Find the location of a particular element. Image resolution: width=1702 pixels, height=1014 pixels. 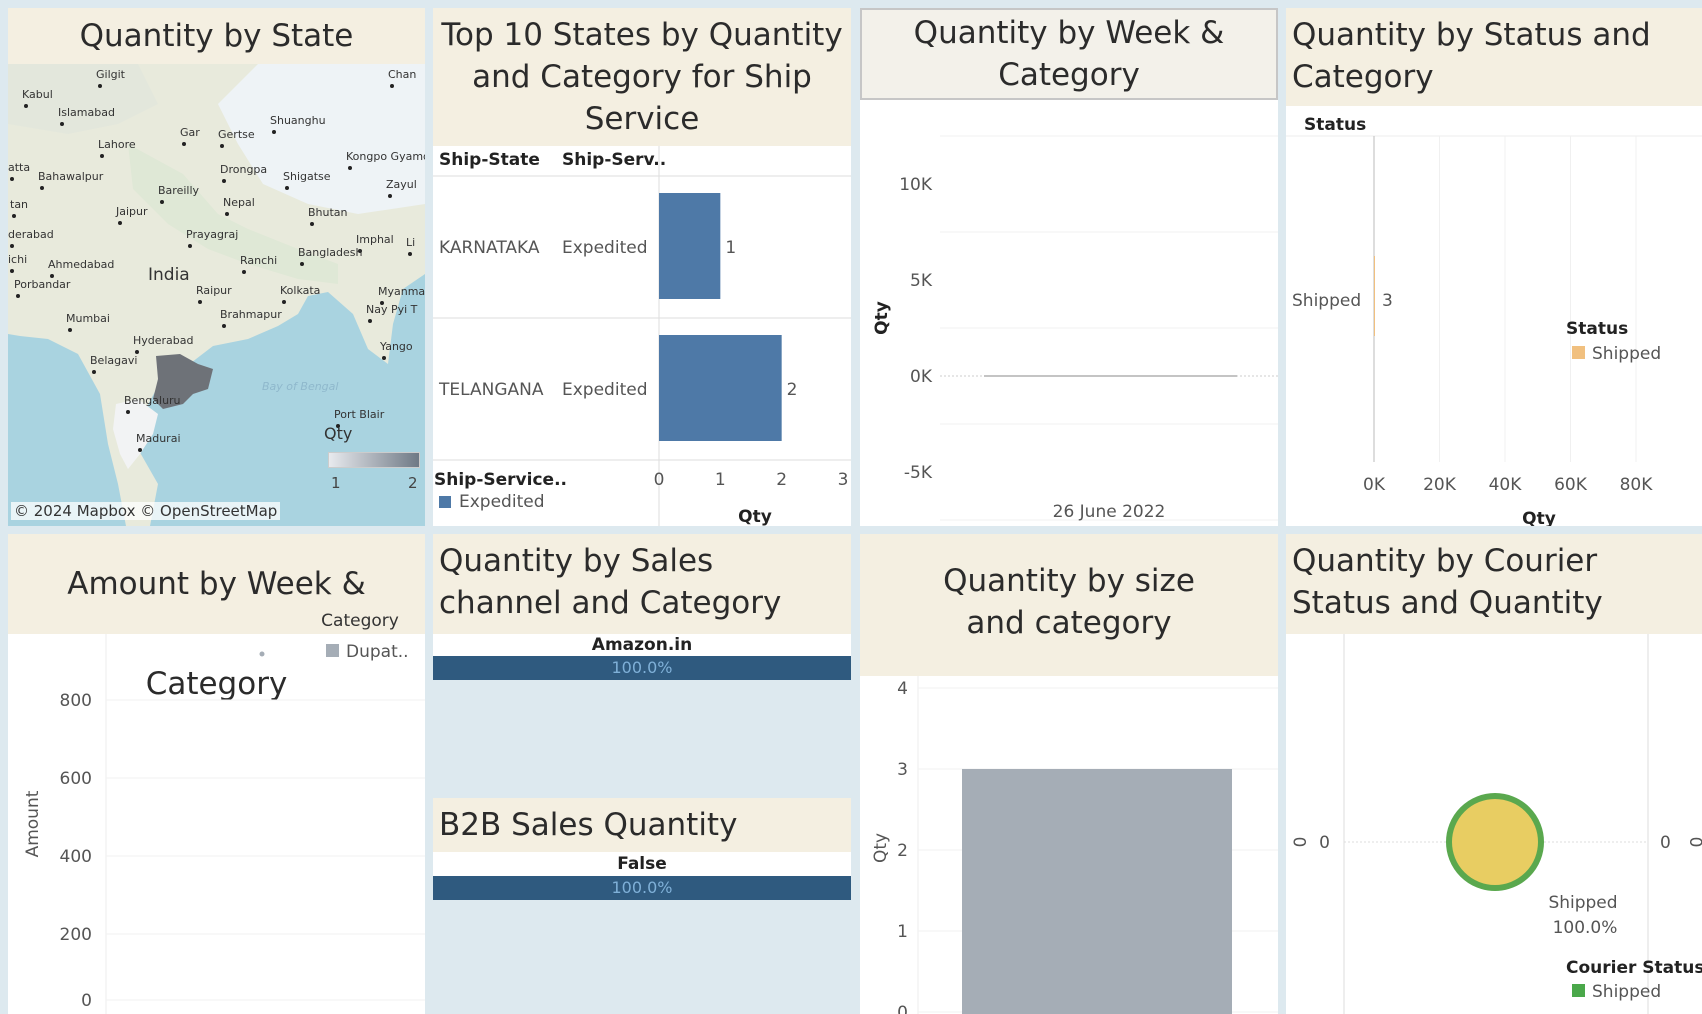

channel-bar: 100.0% is located at coordinates (642, 668).